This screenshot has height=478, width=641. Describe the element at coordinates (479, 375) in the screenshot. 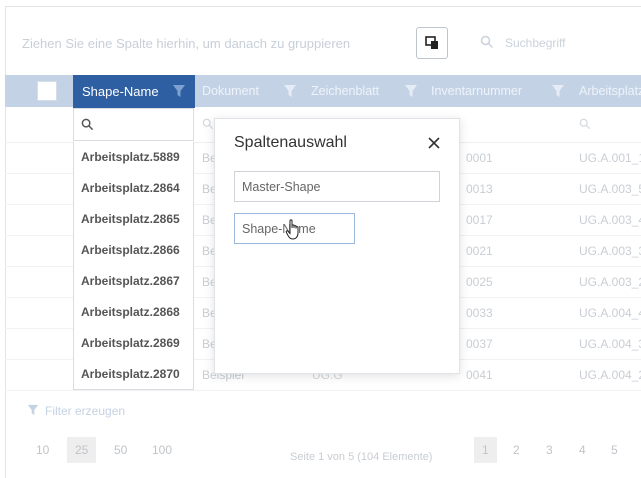

I see `cell-inventarnummer: 0041` at that location.